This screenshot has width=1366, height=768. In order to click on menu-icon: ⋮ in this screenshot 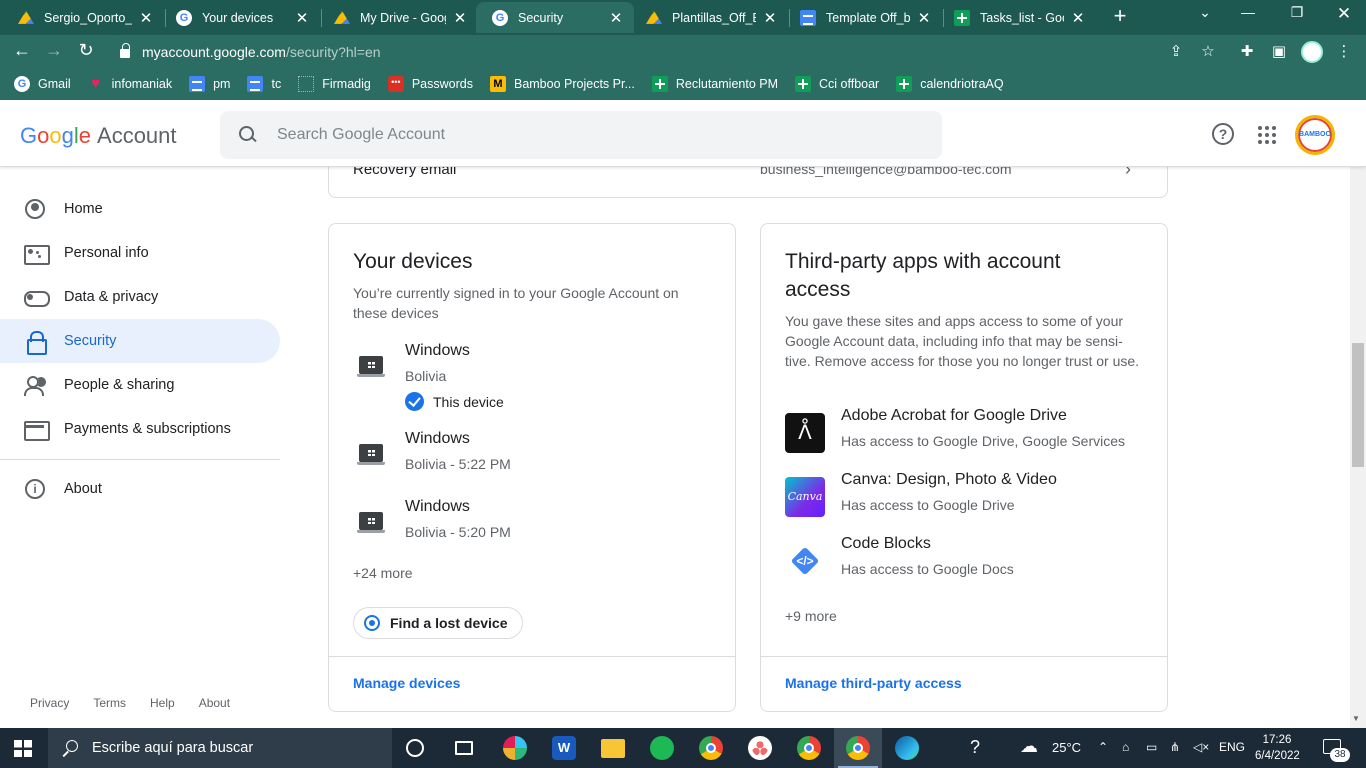, I will do `click(1344, 51)`.